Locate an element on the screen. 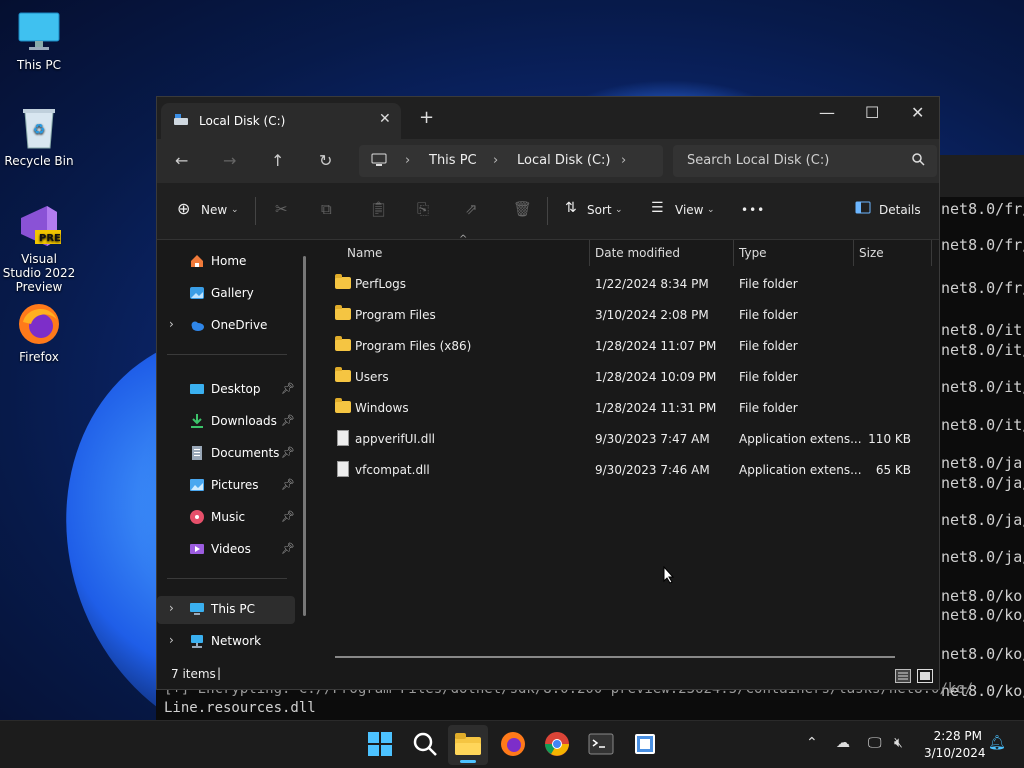  rename-icon: ⎘ is located at coordinates (423, 209).